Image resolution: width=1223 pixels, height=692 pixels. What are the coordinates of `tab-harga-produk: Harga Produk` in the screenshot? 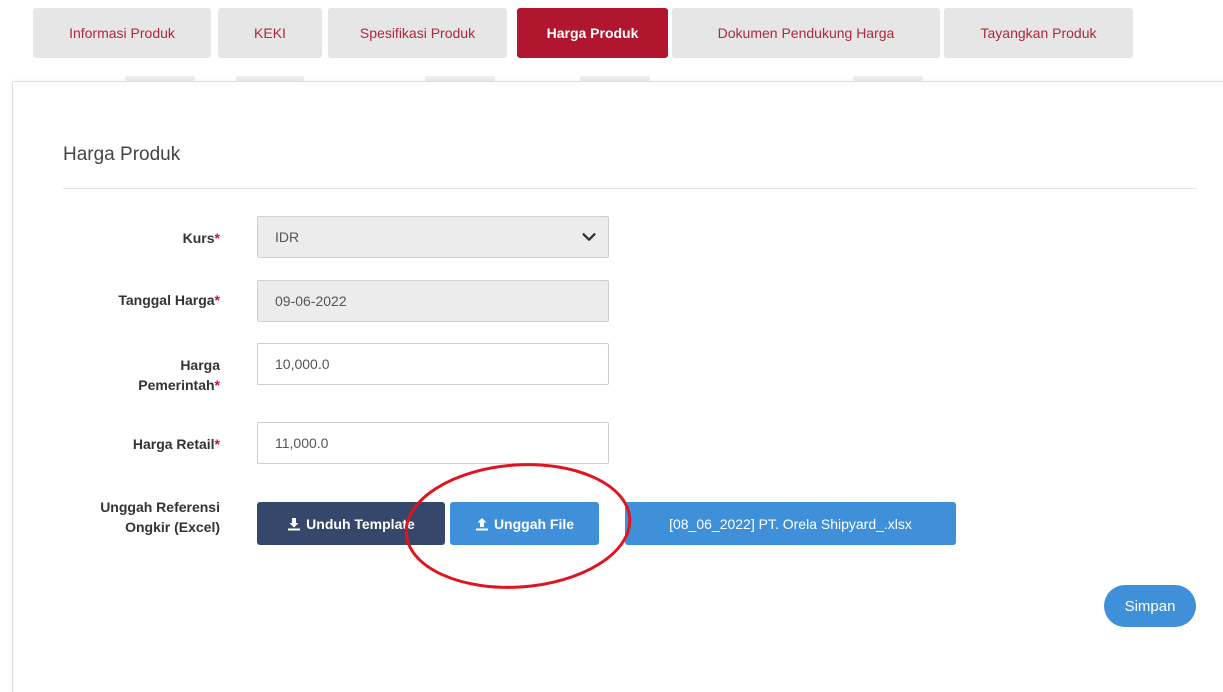 It's located at (592, 33).